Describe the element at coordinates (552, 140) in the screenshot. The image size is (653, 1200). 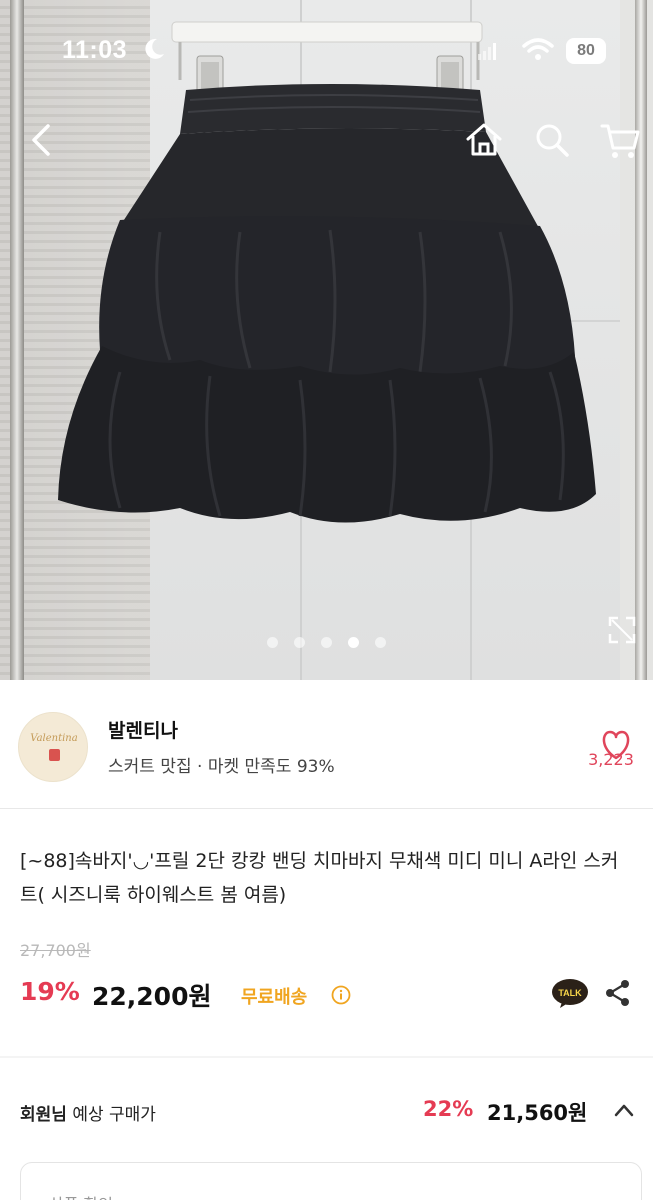
I see `search-icon` at that location.